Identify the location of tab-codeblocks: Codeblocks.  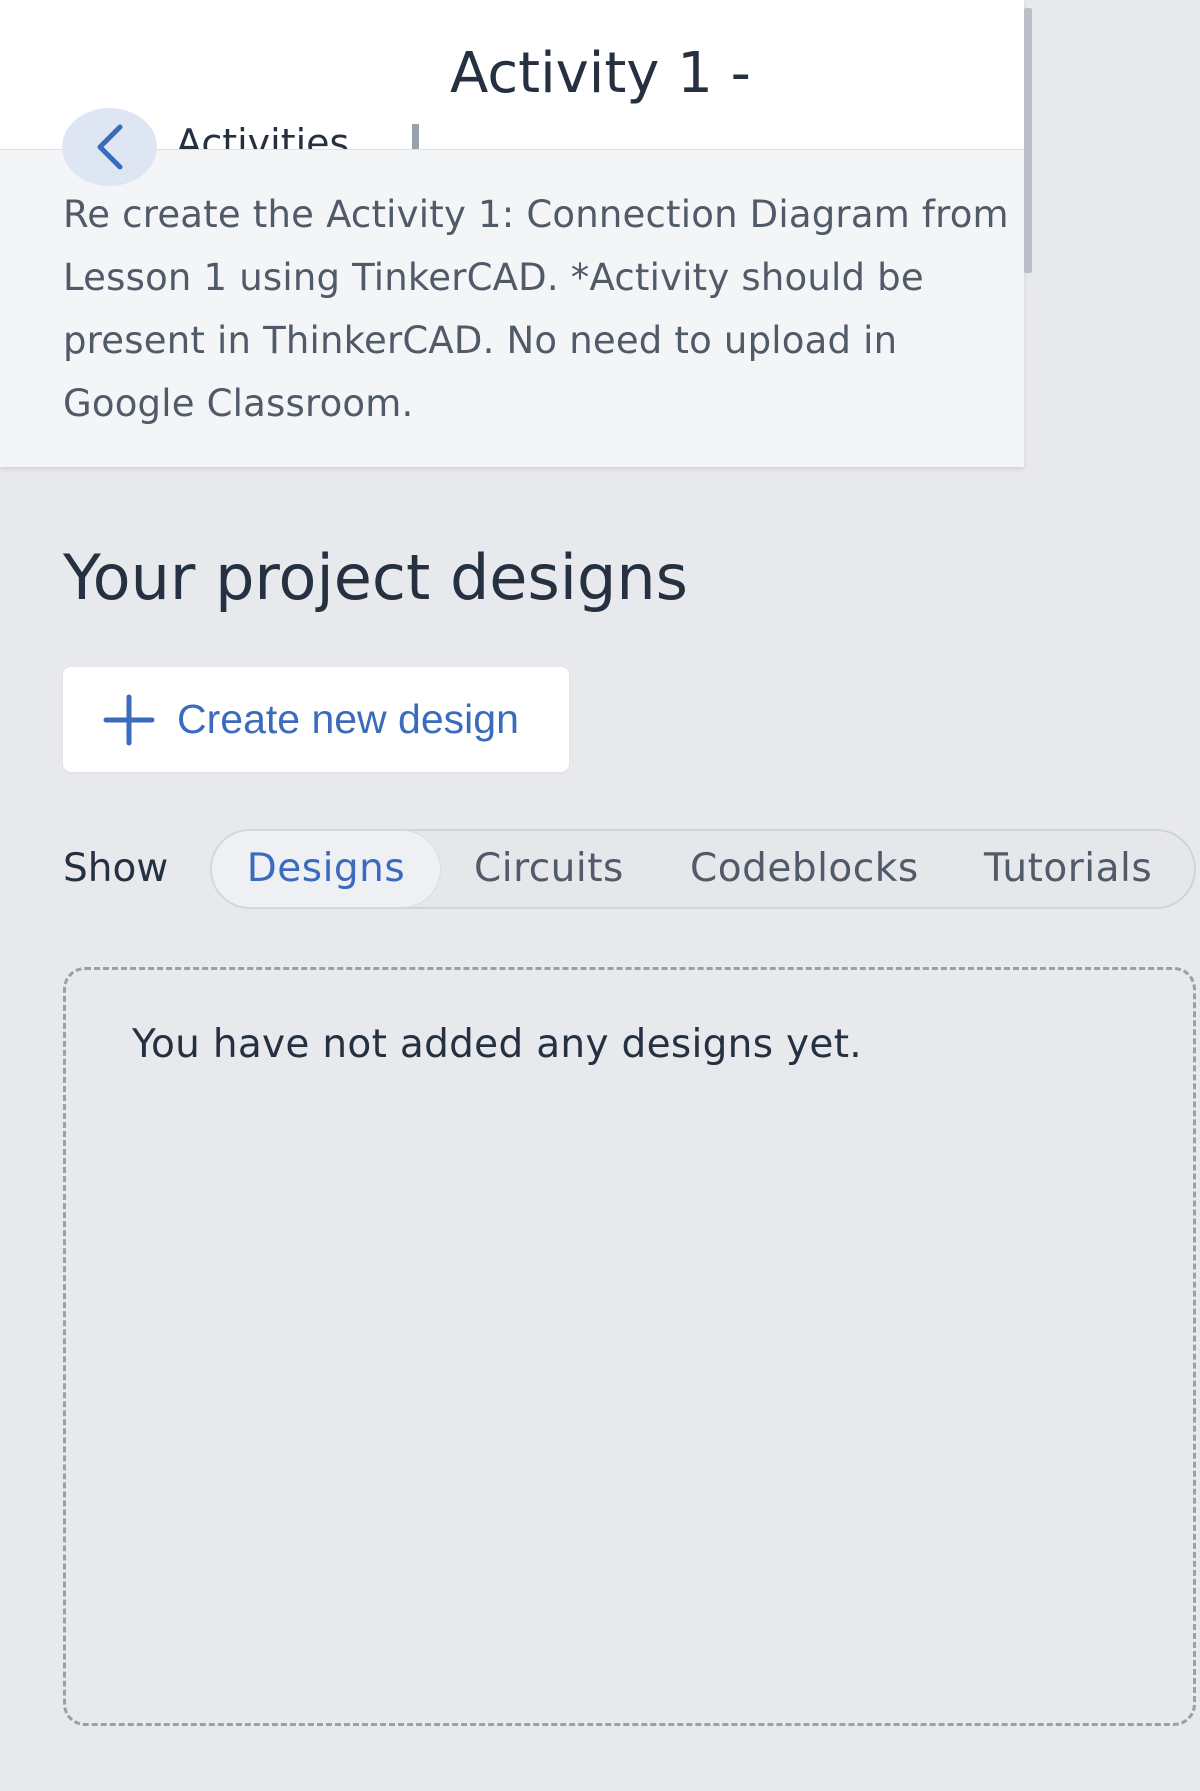
(804, 869).